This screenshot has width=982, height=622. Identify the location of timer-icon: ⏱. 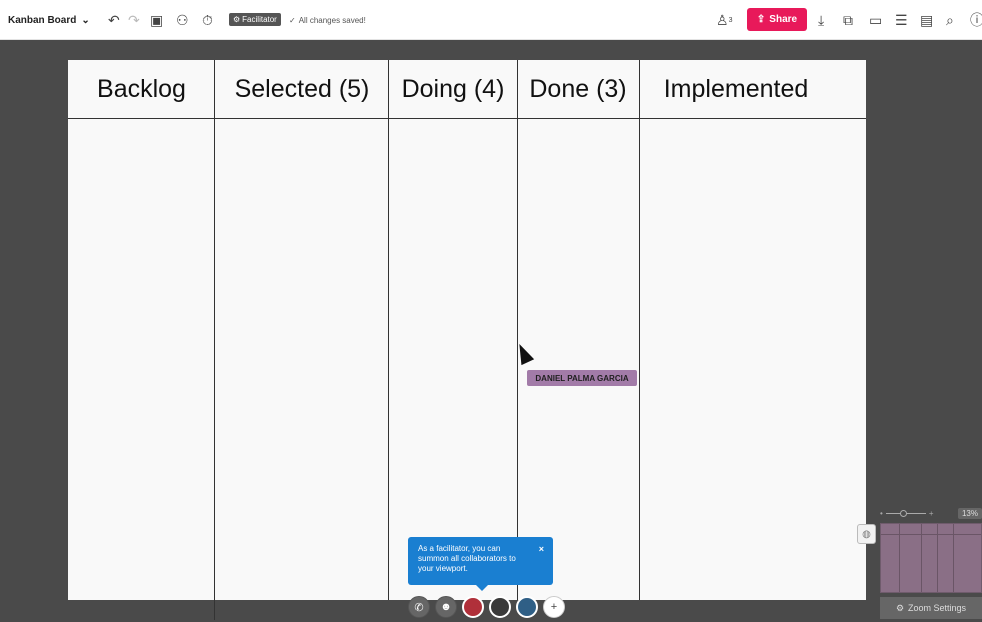
(207, 20).